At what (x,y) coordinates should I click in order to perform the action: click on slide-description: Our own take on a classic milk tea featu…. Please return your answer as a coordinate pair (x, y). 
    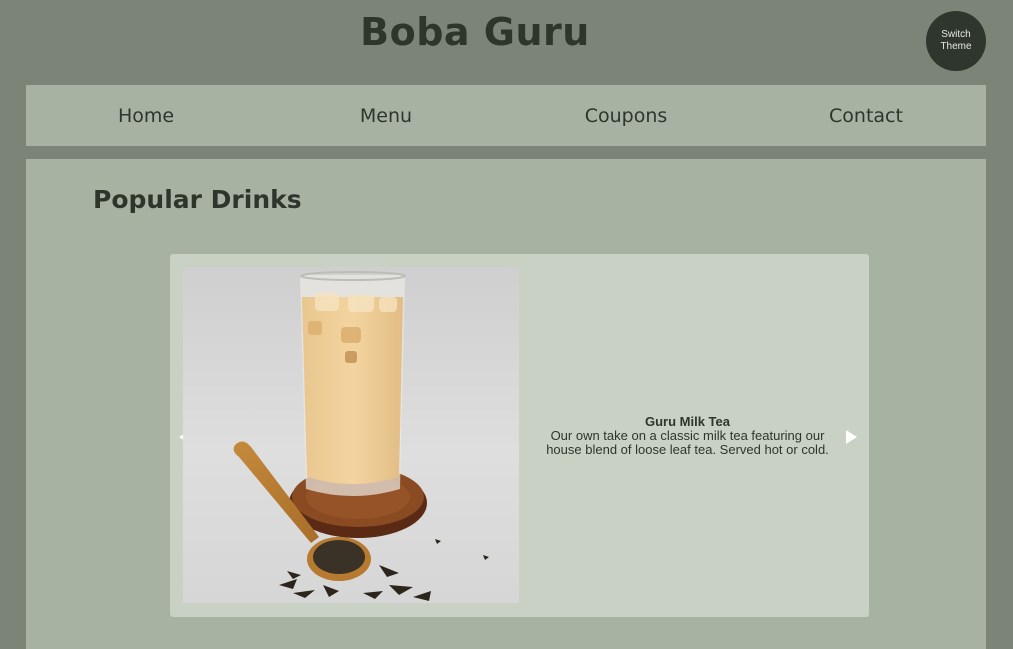
    Looking at the image, I should click on (687, 442).